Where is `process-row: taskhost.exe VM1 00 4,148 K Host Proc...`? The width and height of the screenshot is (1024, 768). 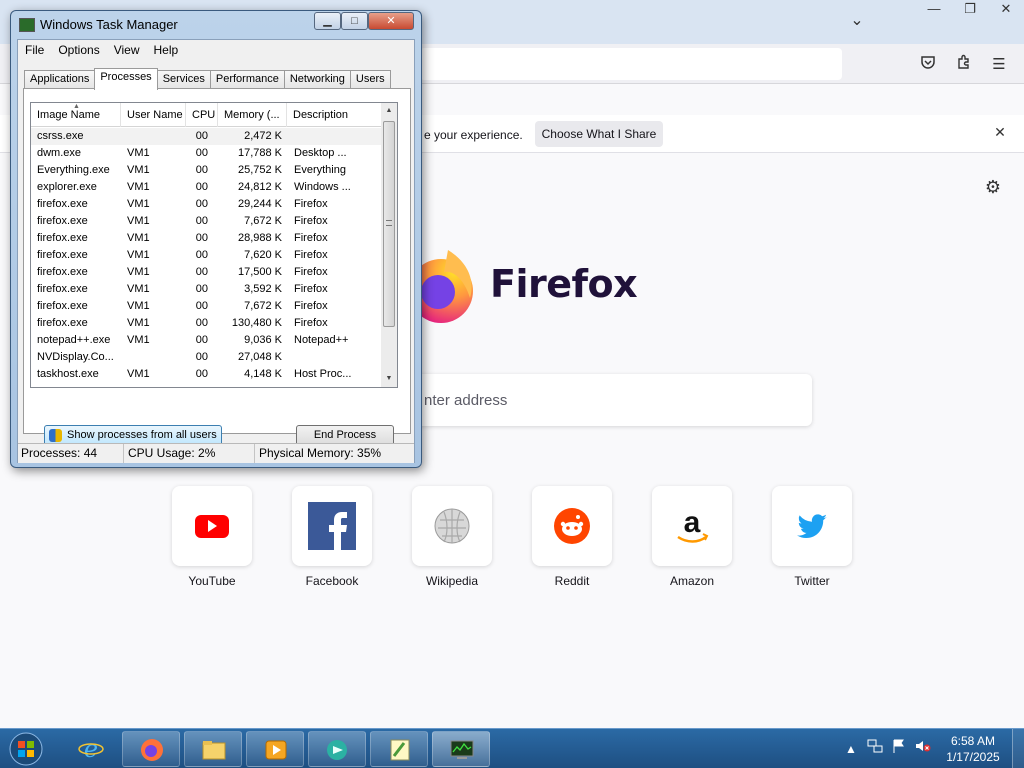 process-row: taskhost.exe VM1 00 4,148 K Host Proc... is located at coordinates (206, 374).